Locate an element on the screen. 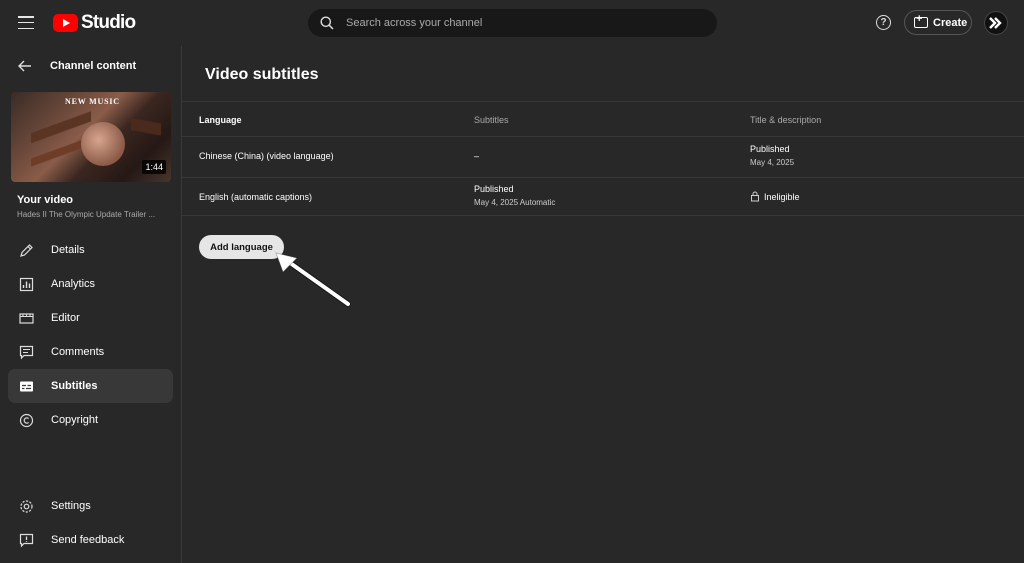  sidebar-item-label: Send feedback is located at coordinates (88, 540).